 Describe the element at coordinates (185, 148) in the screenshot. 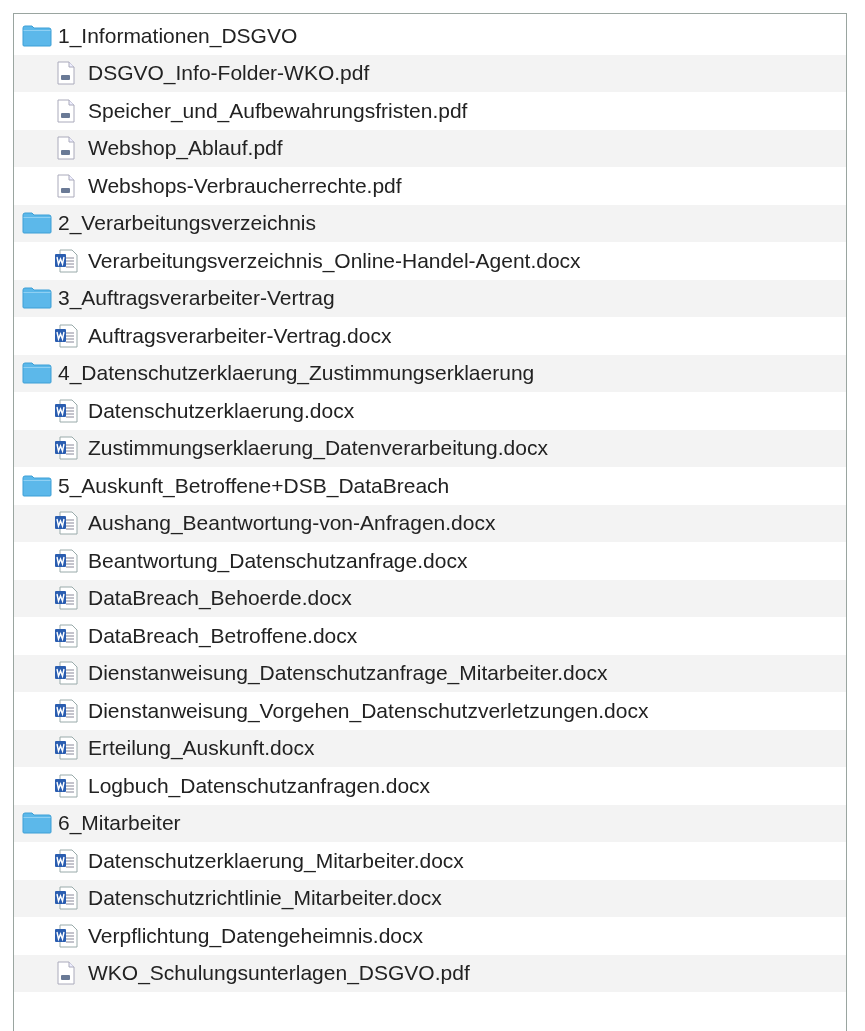

I see `file-name: Webshop_Ablauf.pdf` at that location.